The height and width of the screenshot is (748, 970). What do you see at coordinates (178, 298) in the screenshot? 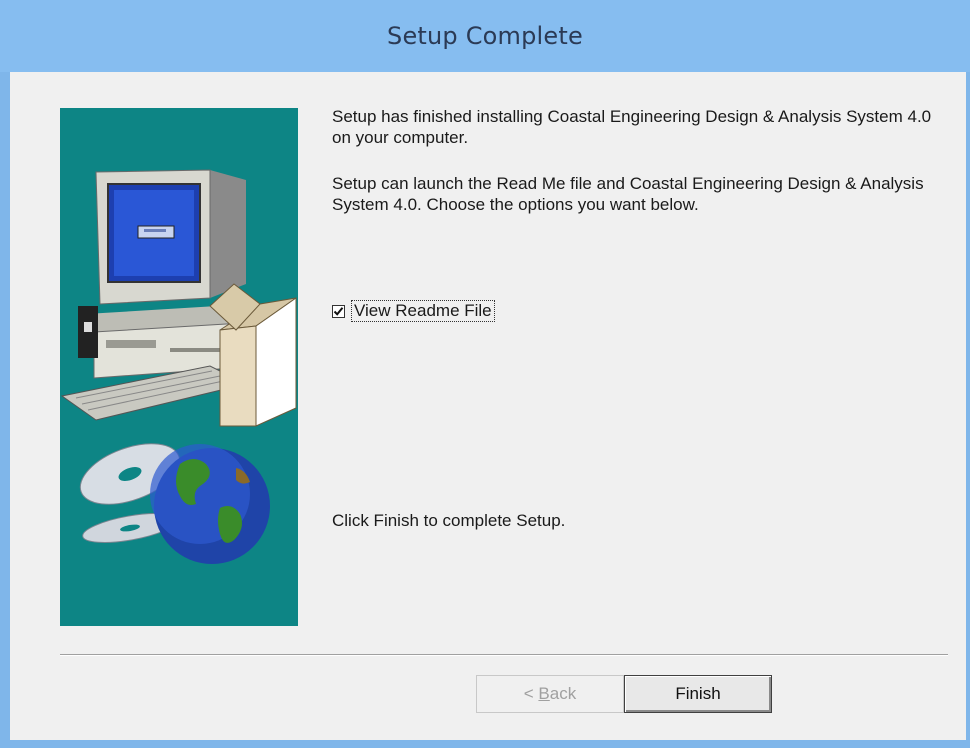
I see `computer-icon` at bounding box center [178, 298].